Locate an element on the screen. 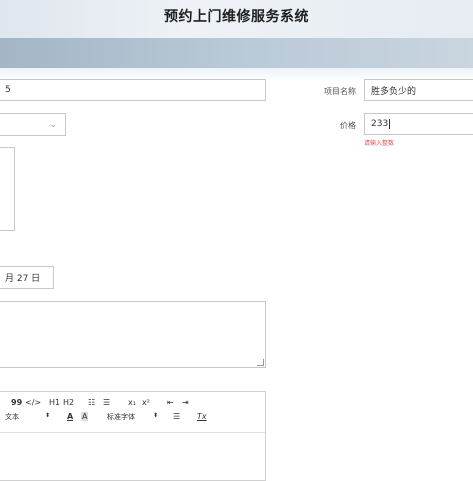  heading2-icon: H2 is located at coordinates (68, 402).